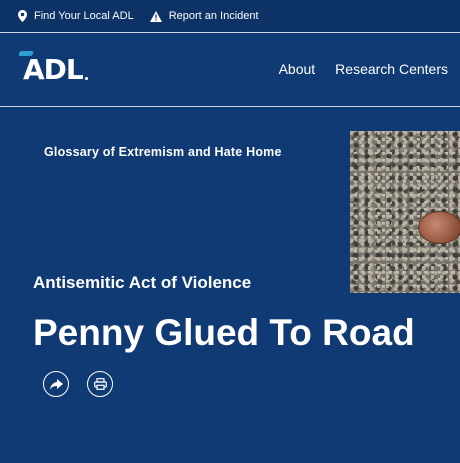 The image size is (460, 463). I want to click on warning-triangle-icon, so click(155, 16).